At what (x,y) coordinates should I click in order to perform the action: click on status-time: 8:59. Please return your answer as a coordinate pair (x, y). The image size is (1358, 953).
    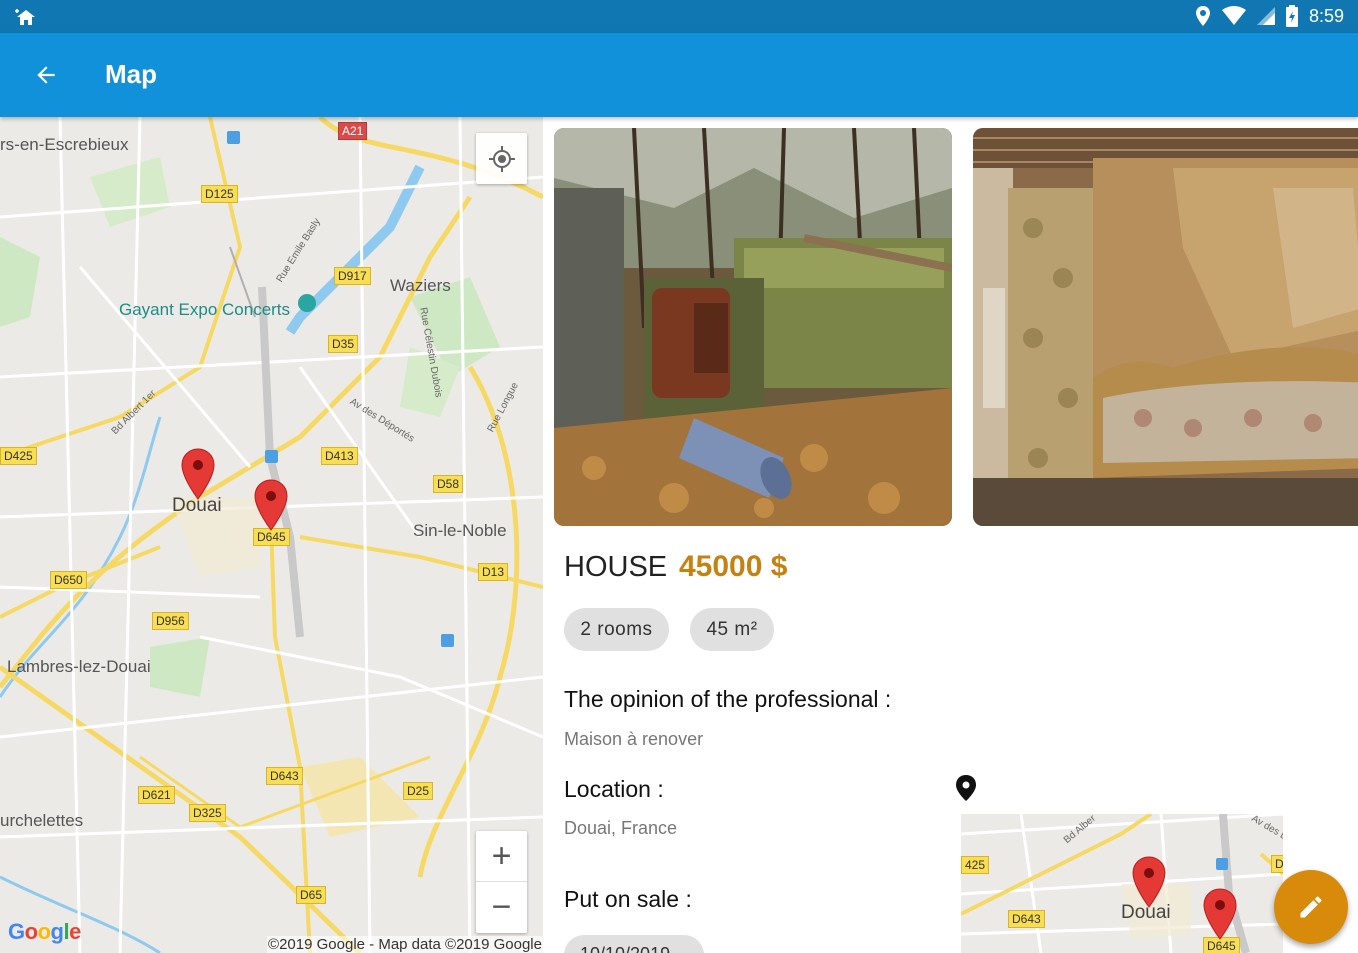
    Looking at the image, I should click on (1326, 15).